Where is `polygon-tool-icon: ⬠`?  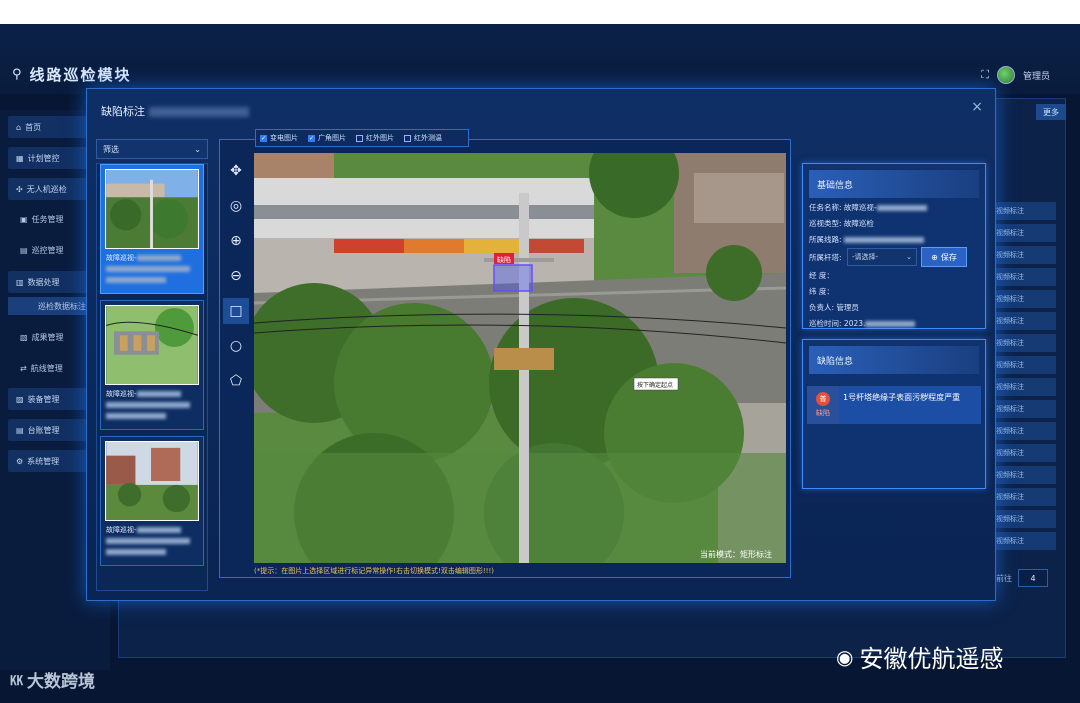 polygon-tool-icon: ⬠ is located at coordinates (236, 381).